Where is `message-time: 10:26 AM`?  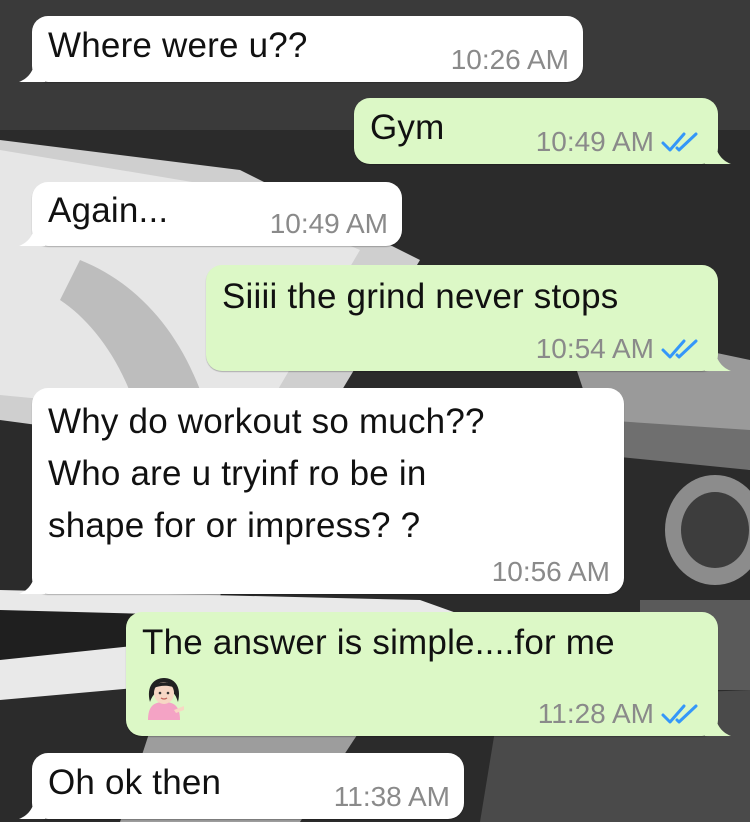 message-time: 10:26 AM is located at coordinates (509, 59).